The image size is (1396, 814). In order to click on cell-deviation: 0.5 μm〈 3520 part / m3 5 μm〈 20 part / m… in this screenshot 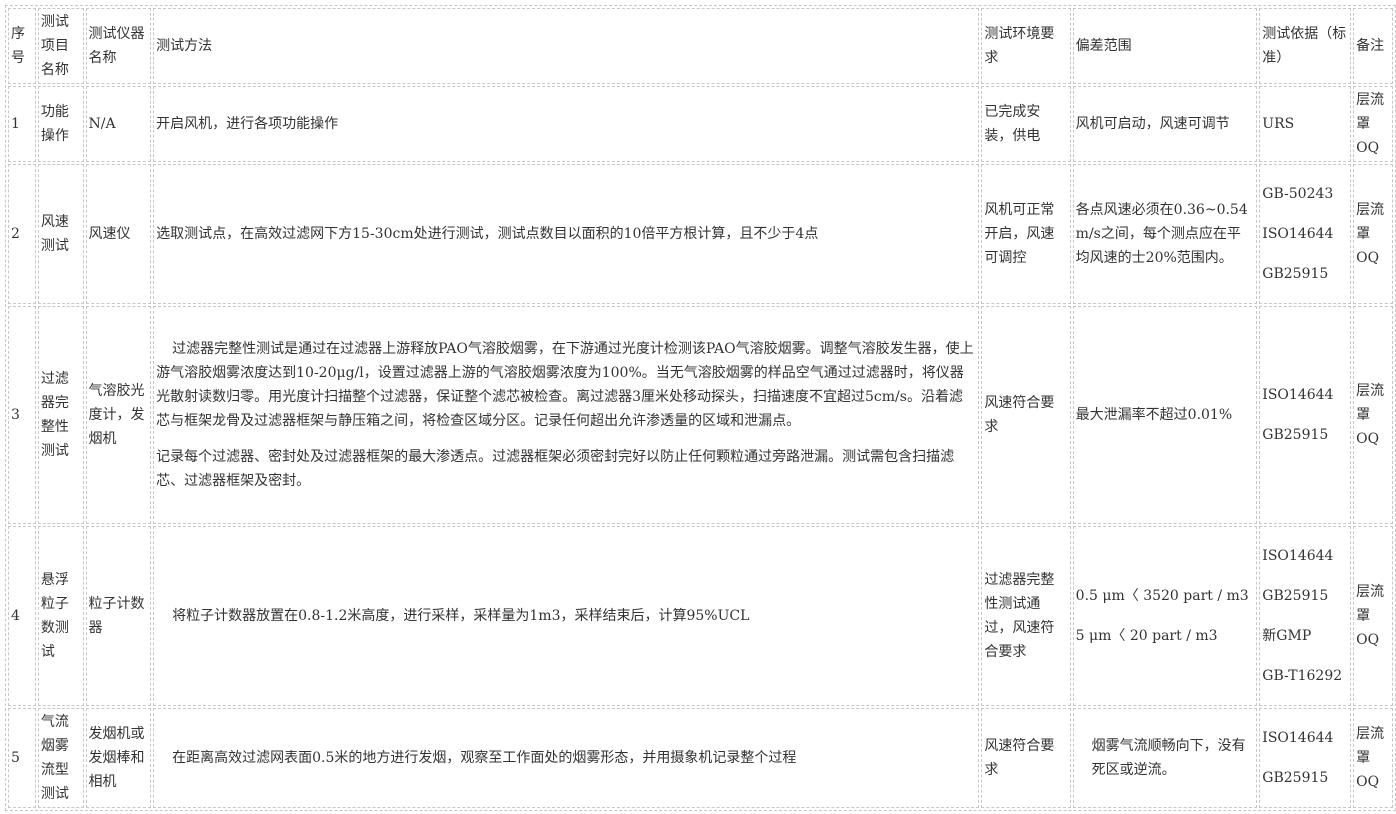, I will do `click(1165, 616)`.